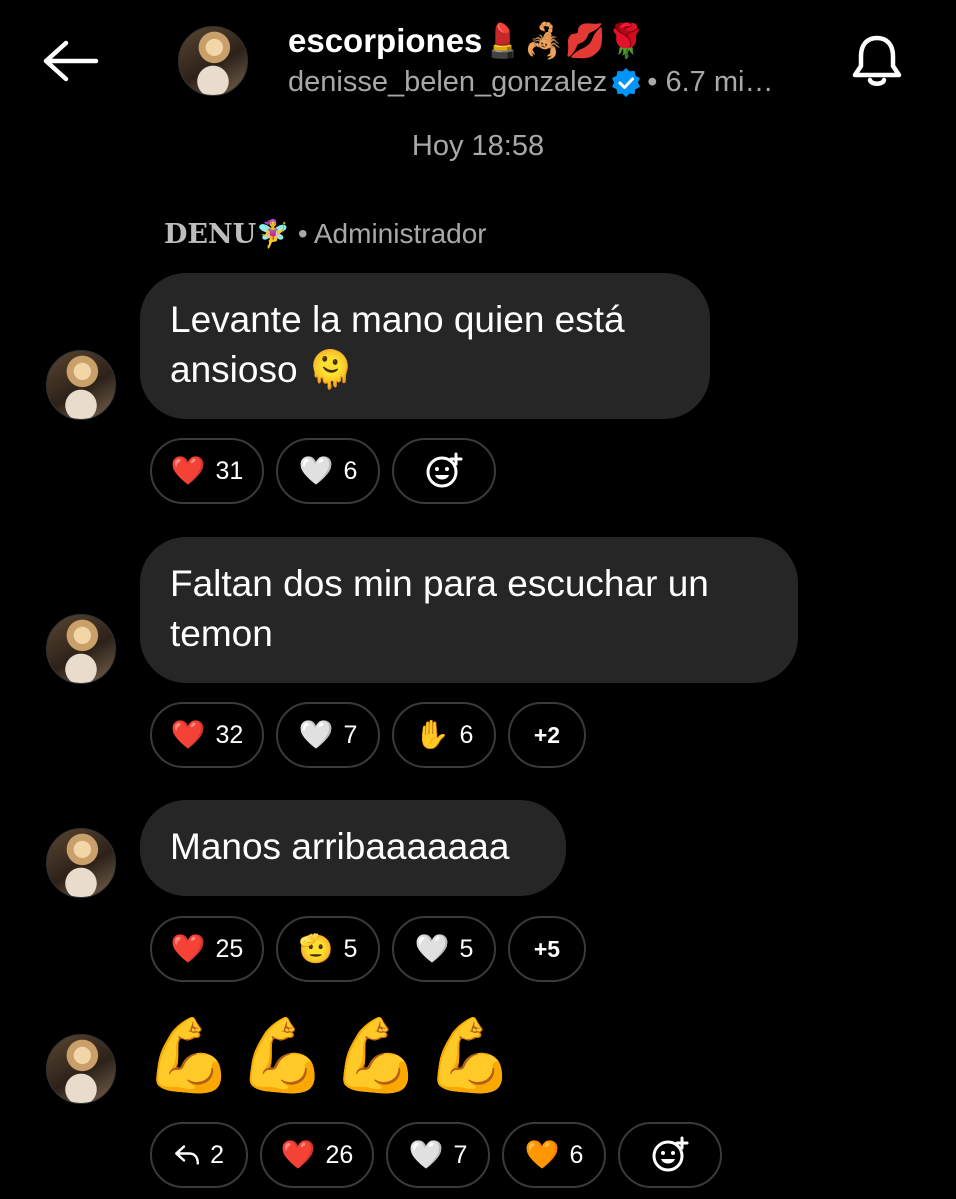 This screenshot has width=956, height=1199. Describe the element at coordinates (316, 948) in the screenshot. I see `salute-face-icon: 🫡` at that location.